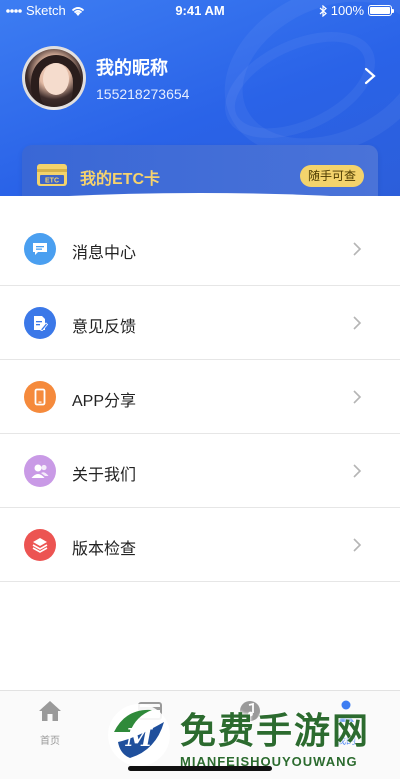  Describe the element at coordinates (40, 249) in the screenshot. I see `message-icon` at that location.